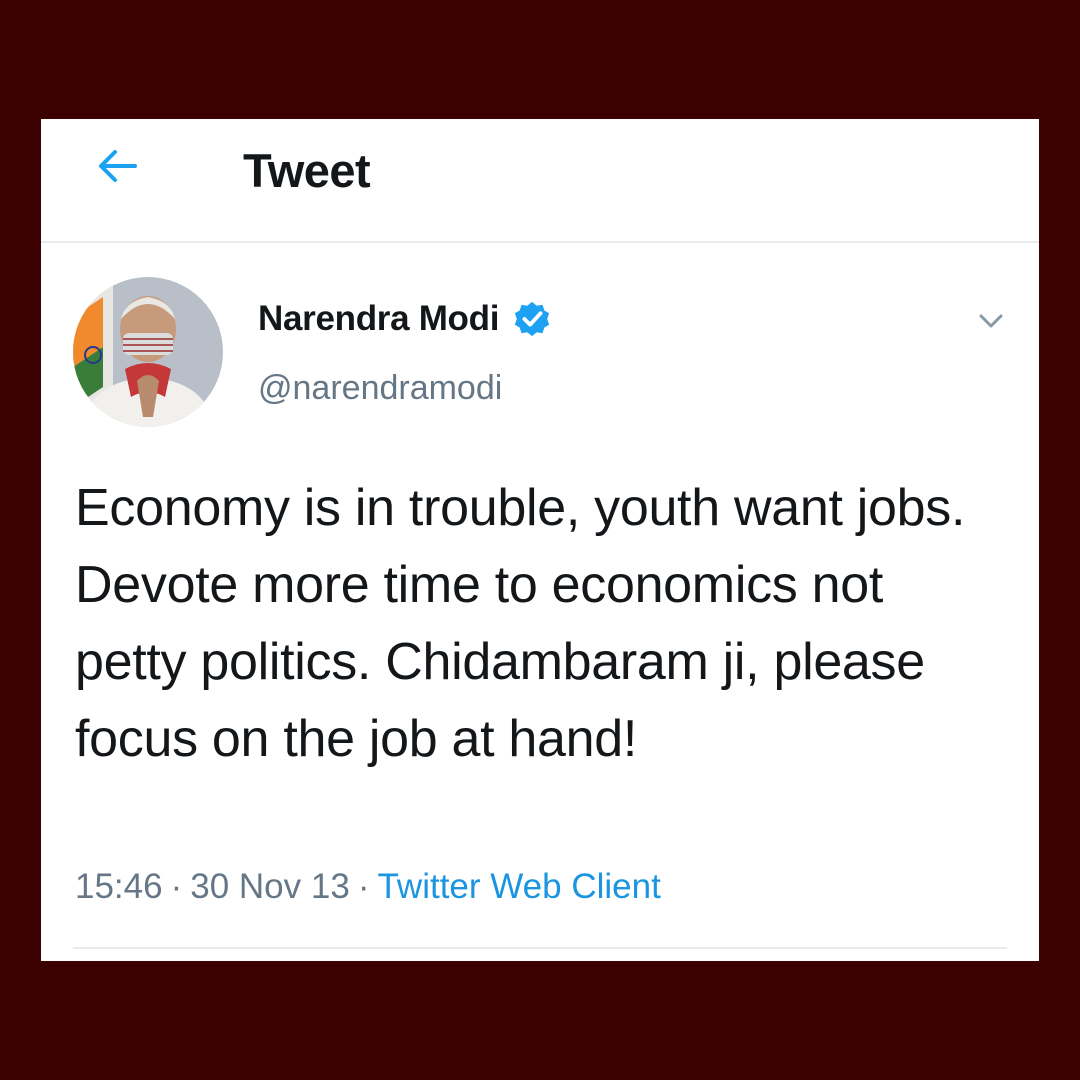  I want to click on tweet-metadata: 15:46 · 30 Nov 13 · Twitter Web Client, so click(368, 887).